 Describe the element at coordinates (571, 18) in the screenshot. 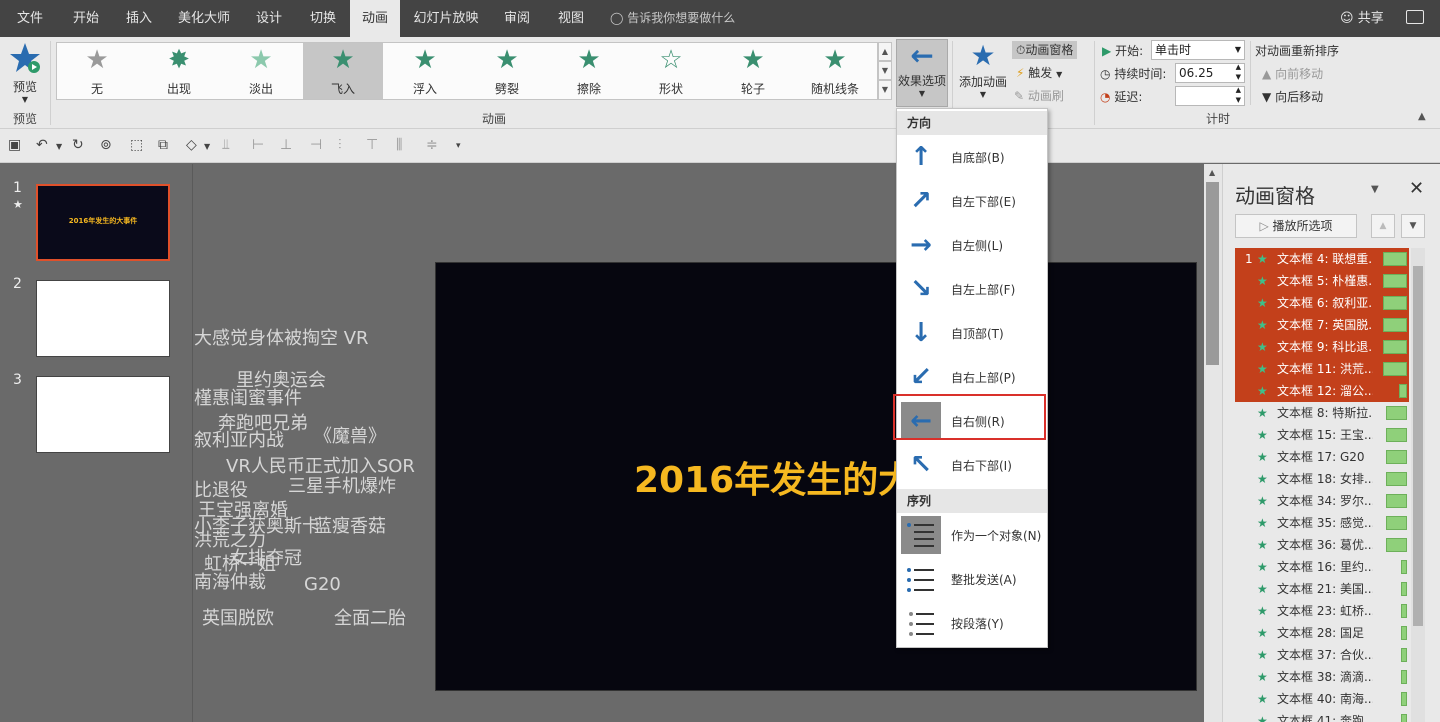

I see `tab-view: 视图` at that location.